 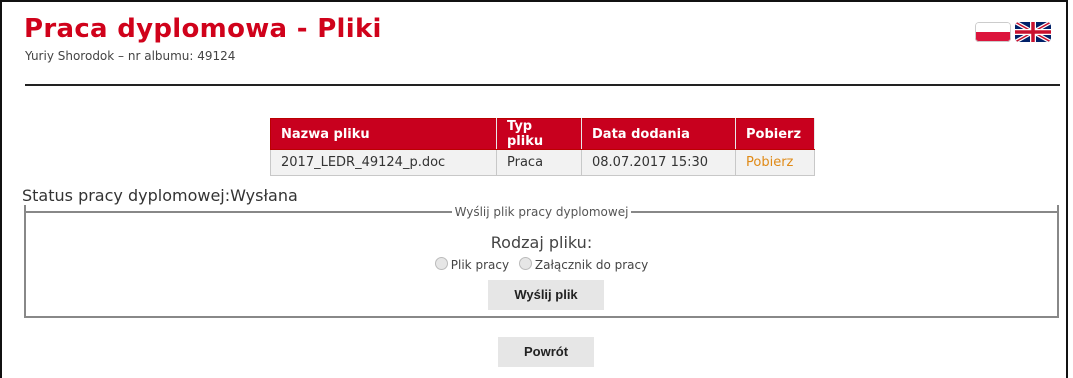 I want to click on column-header-download: Pobierz, so click(x=775, y=134).